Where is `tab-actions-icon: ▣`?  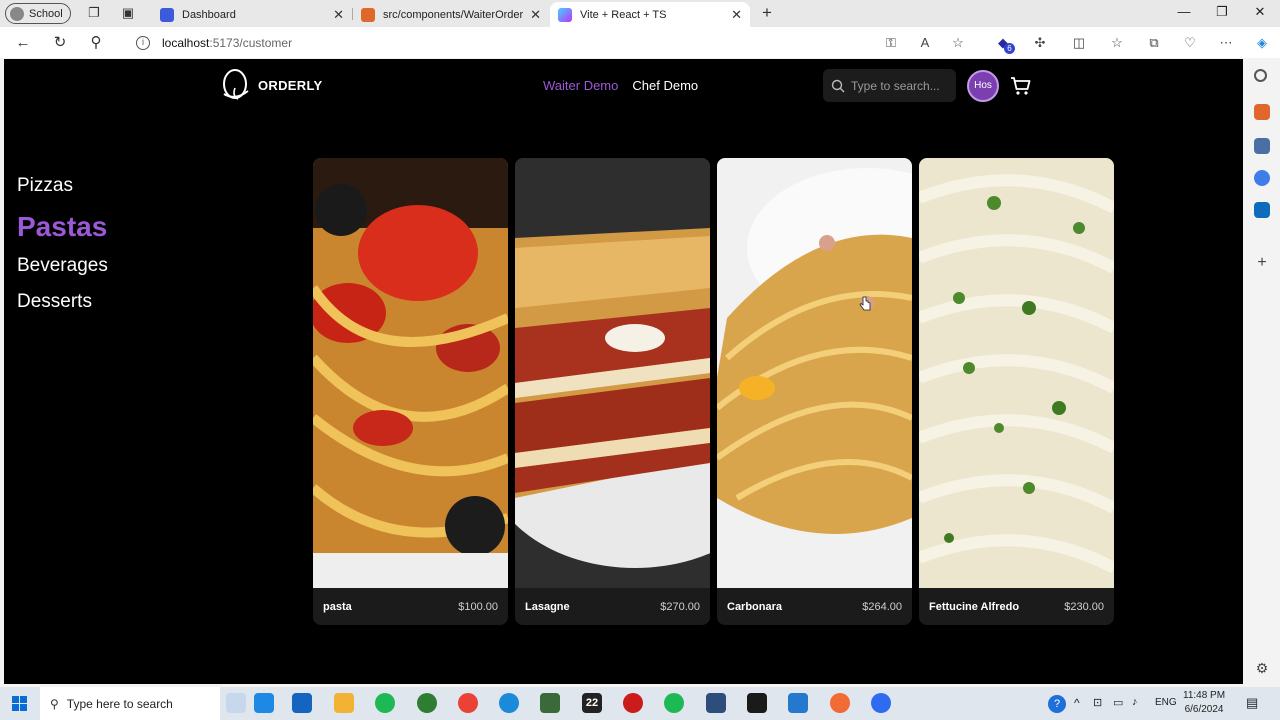 tab-actions-icon: ▣ is located at coordinates (128, 13).